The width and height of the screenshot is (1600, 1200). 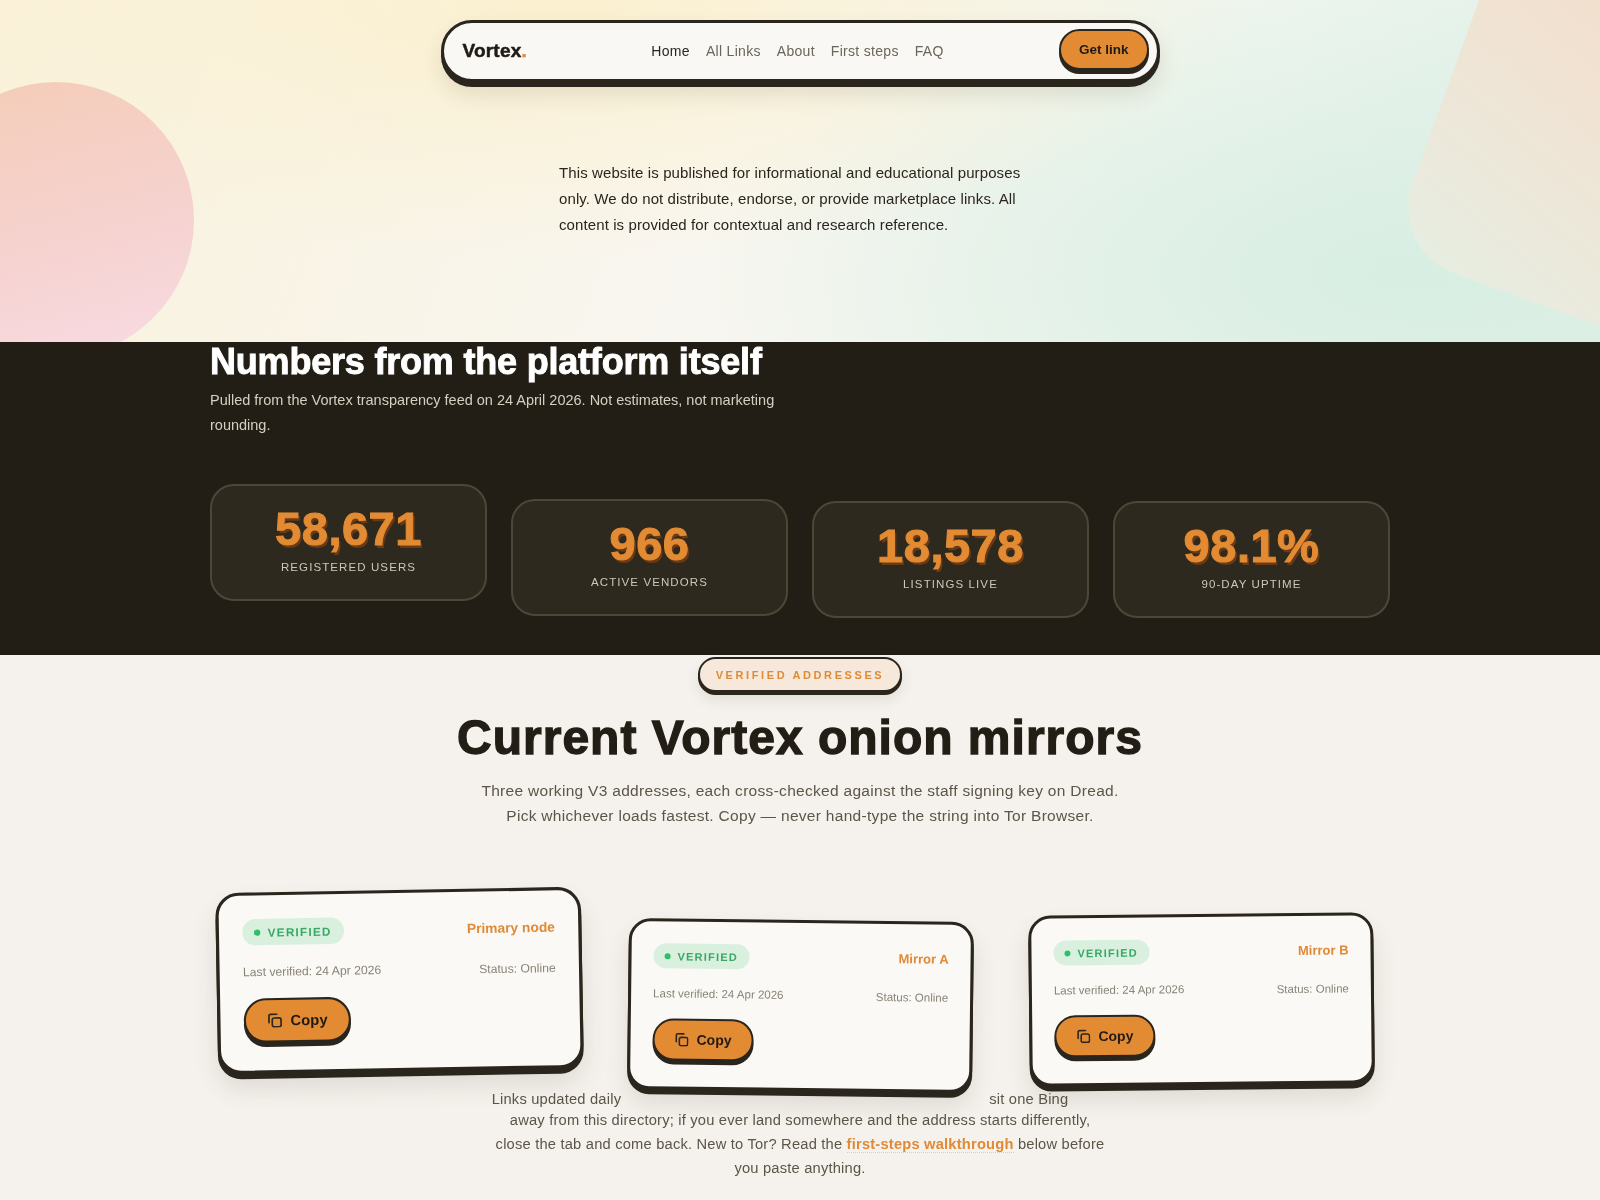 What do you see at coordinates (1251, 546) in the screenshot?
I see `stat-value: 98.1%` at bounding box center [1251, 546].